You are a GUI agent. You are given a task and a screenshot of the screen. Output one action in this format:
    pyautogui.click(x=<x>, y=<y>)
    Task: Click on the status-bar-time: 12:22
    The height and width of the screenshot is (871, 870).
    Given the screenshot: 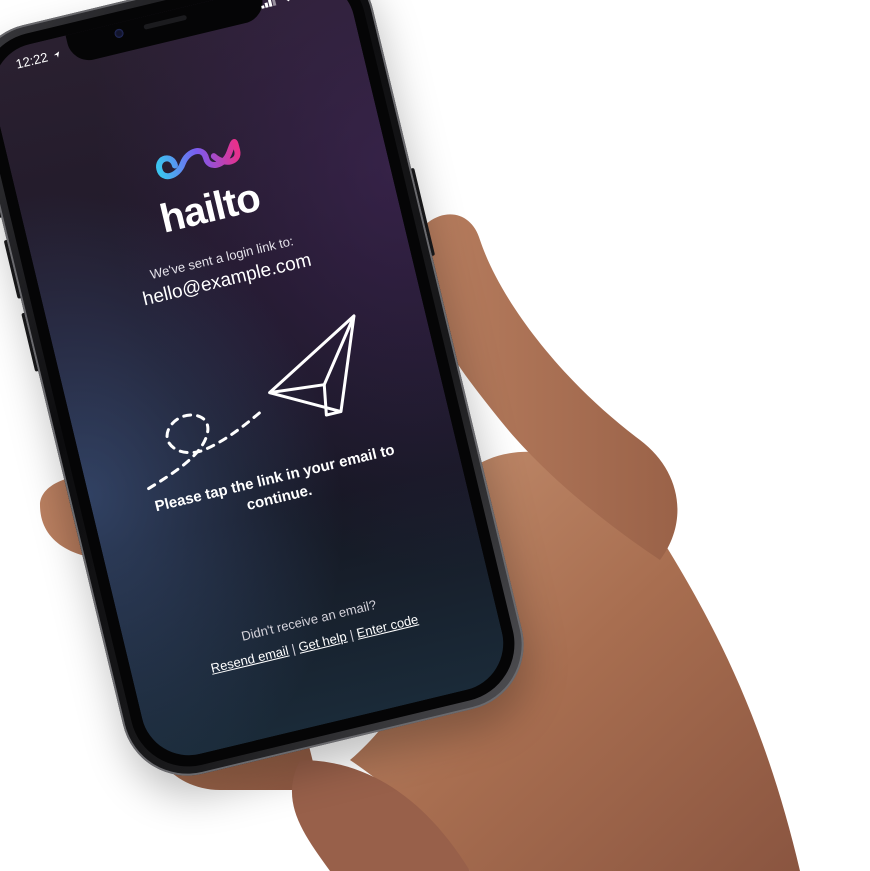 What is the action you would take?
    pyautogui.click(x=38, y=59)
    